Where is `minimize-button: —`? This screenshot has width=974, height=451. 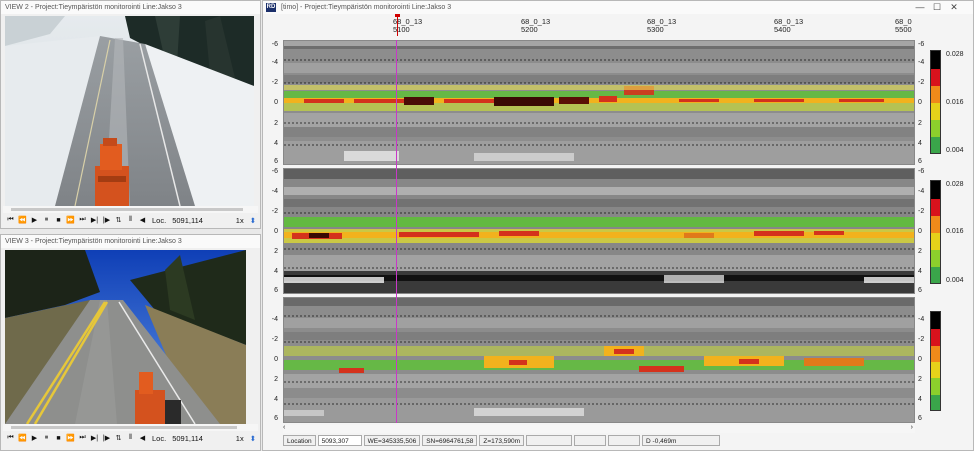
minimize-button: — is located at coordinates (920, 7).